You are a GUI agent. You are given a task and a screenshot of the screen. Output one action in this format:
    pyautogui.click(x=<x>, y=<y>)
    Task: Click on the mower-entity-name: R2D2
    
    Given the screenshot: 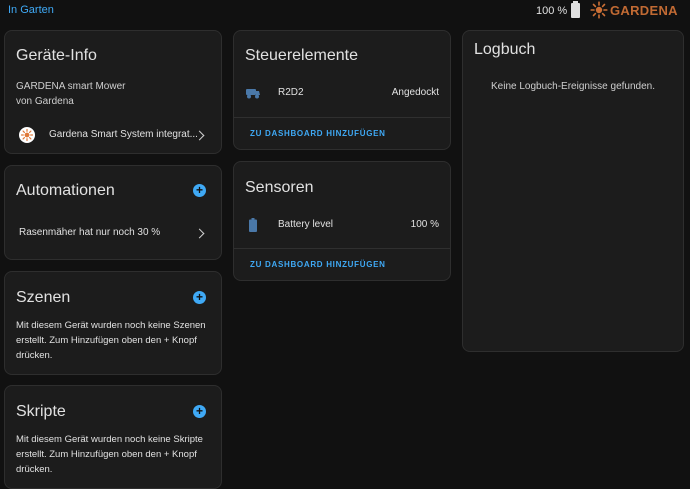 What is the action you would take?
    pyautogui.click(x=291, y=92)
    